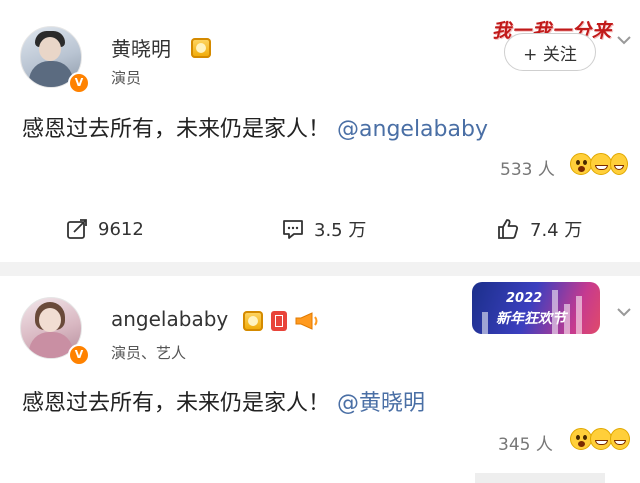 The width and height of the screenshot is (640, 483). Describe the element at coordinates (340, 230) in the screenshot. I see `comment-count: 3.5 万` at that location.